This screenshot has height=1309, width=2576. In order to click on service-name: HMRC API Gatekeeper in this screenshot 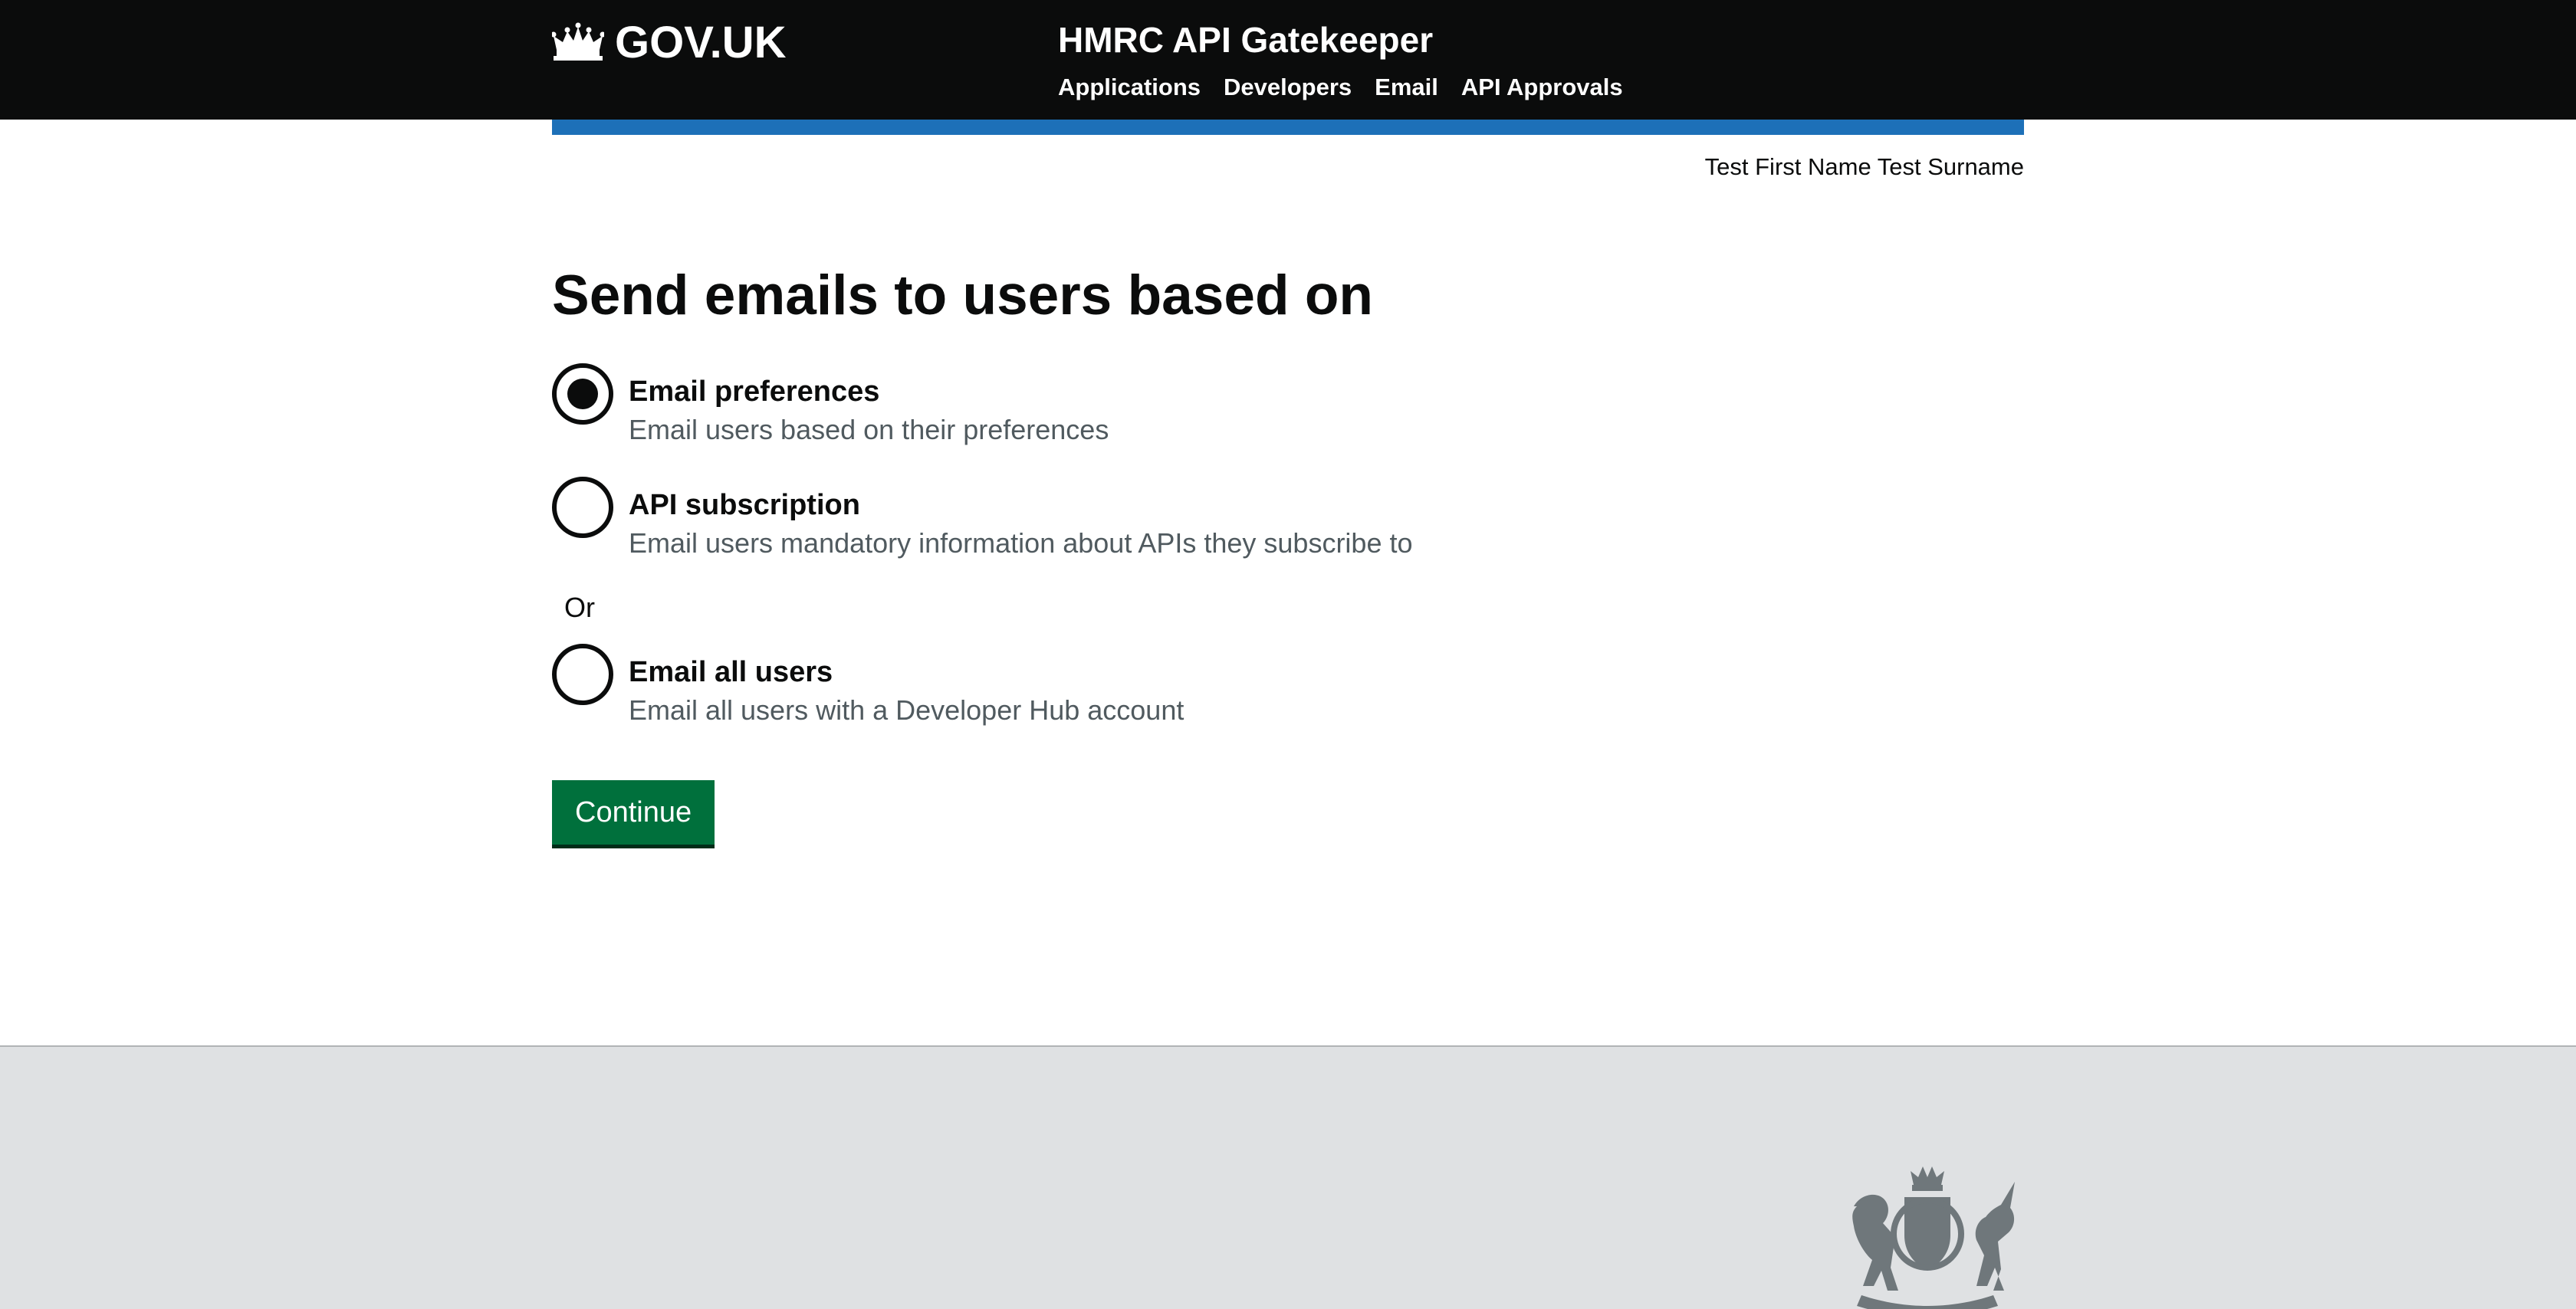, I will do `click(1245, 40)`.